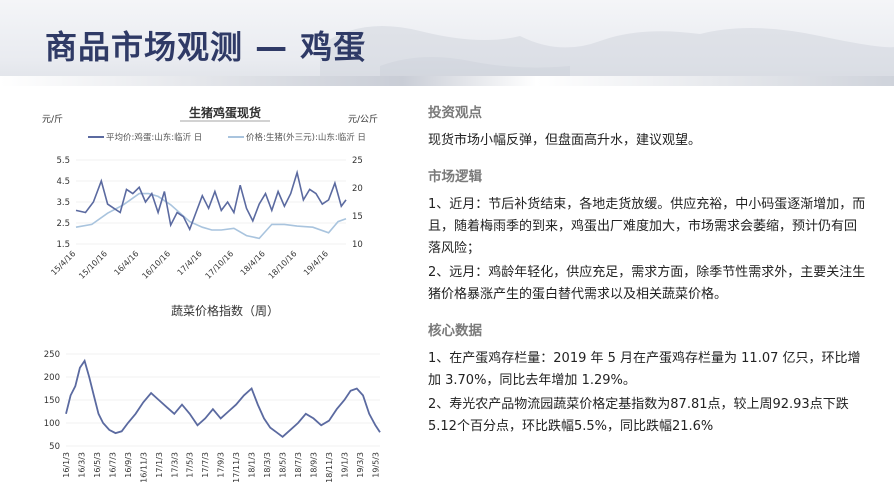 Image resolution: width=894 pixels, height=504 pixels. I want to click on chart2-xtick: 16/5/3, so click(97, 465).